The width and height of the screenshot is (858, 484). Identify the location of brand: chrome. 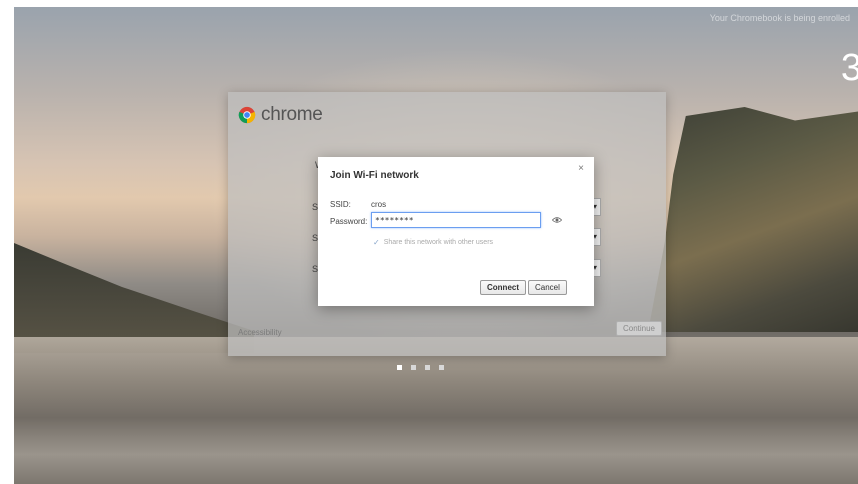
(280, 115).